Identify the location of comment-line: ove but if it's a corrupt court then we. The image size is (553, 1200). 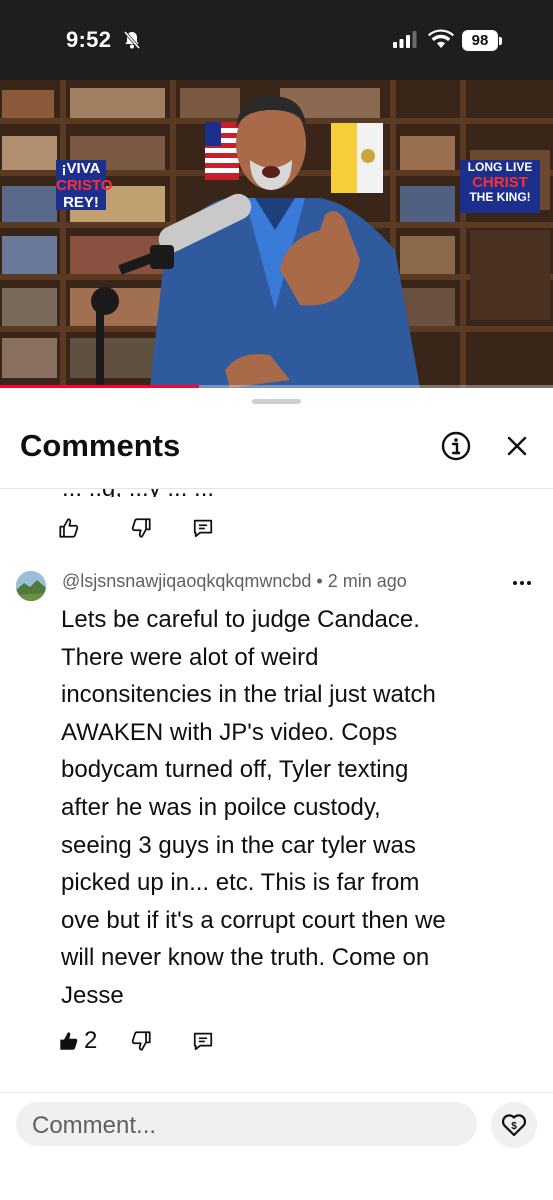
(253, 920).